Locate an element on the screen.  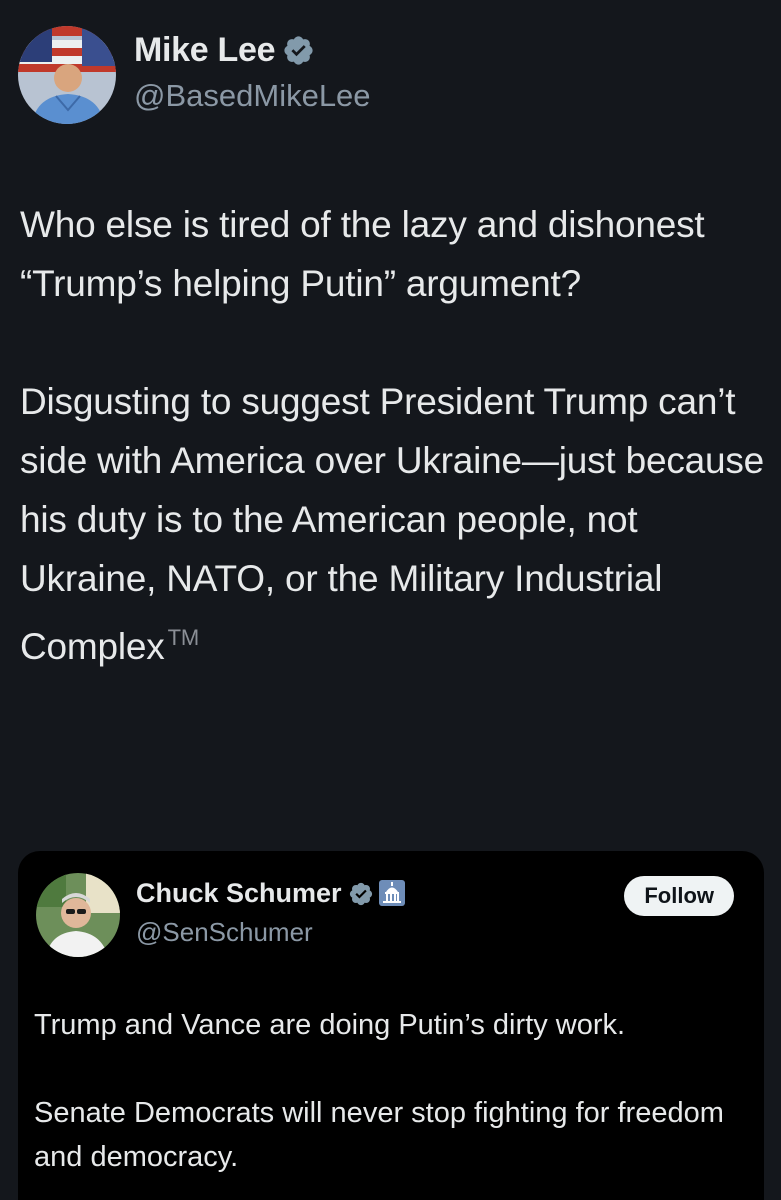
quoted-author-handle: @SenSchumer is located at coordinates (224, 932).